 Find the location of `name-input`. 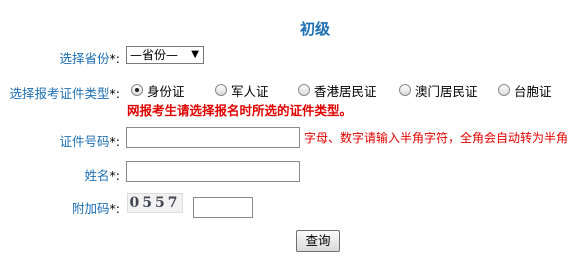

name-input is located at coordinates (213, 171).